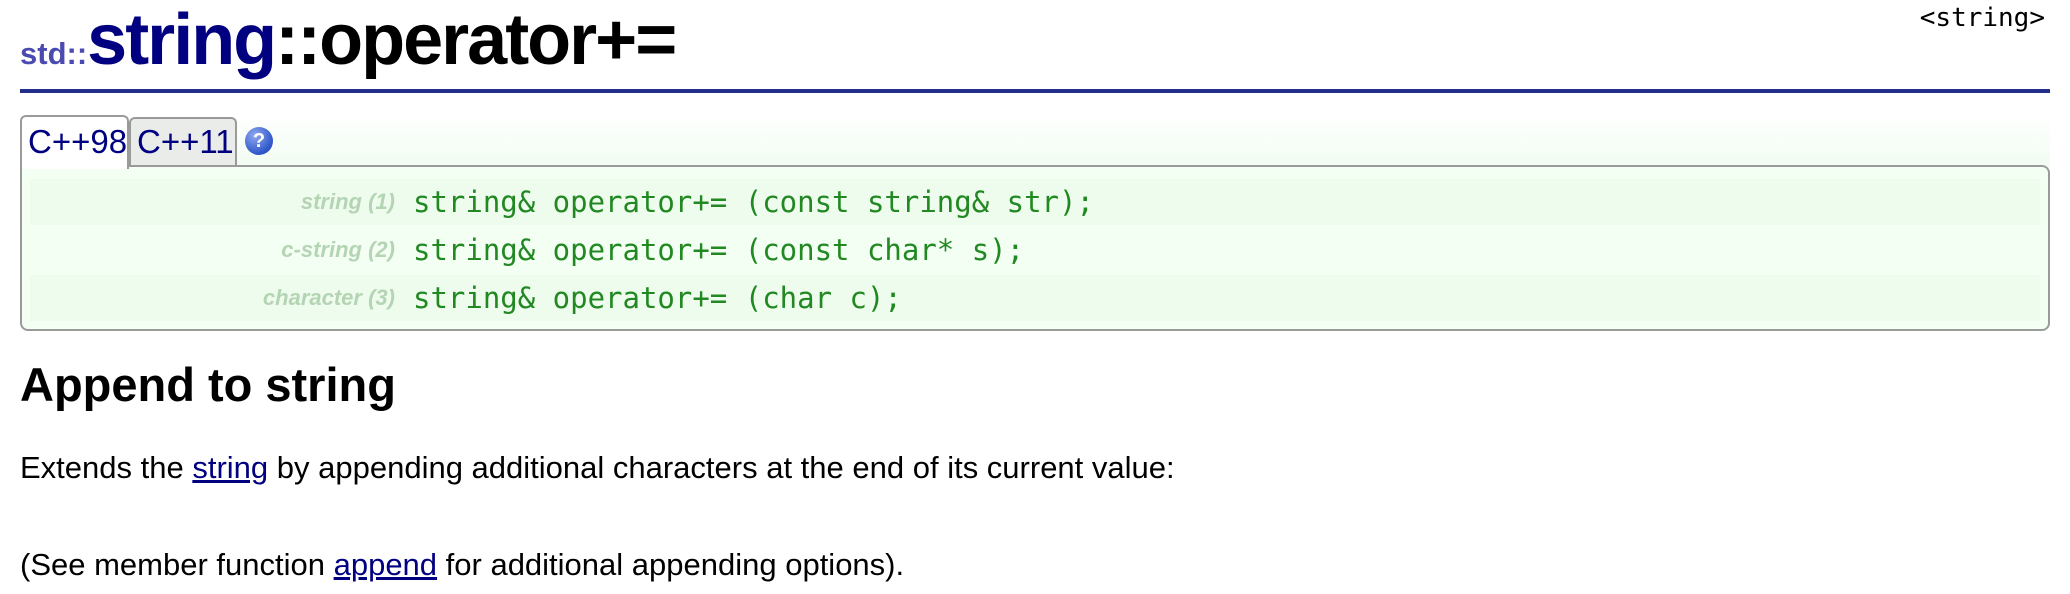  I want to click on string-link: string, so click(230, 467).